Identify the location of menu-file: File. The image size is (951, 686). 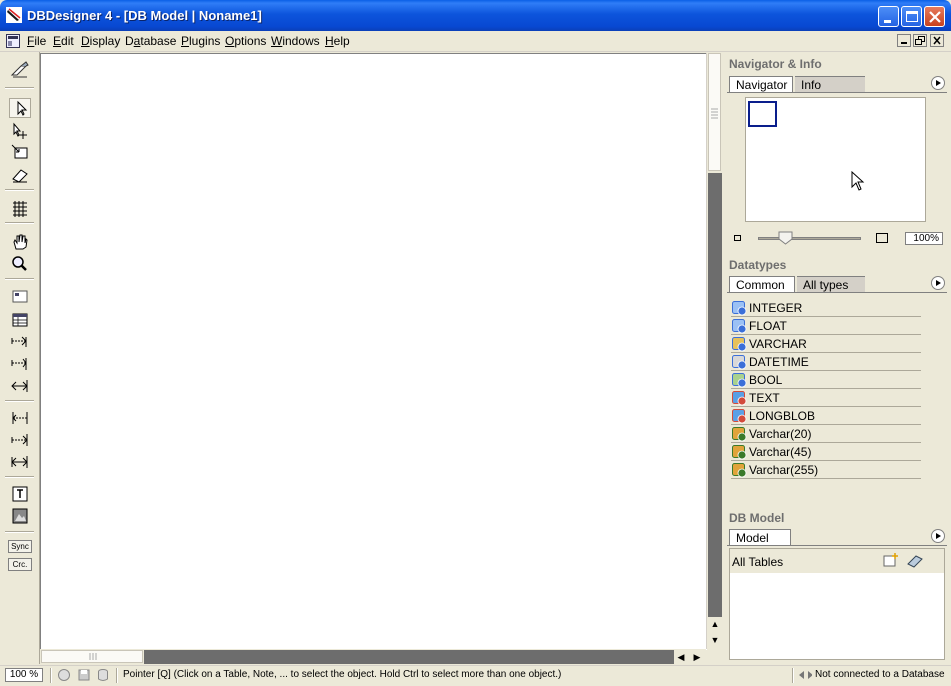
(36, 41).